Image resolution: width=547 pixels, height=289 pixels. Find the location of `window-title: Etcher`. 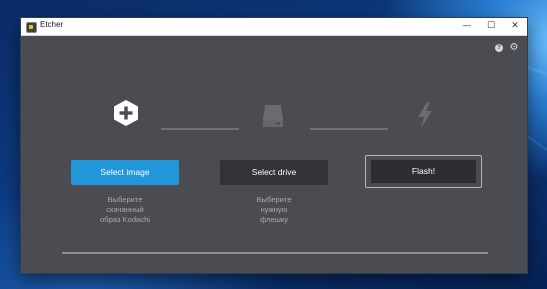

window-title: Etcher is located at coordinates (52, 24).